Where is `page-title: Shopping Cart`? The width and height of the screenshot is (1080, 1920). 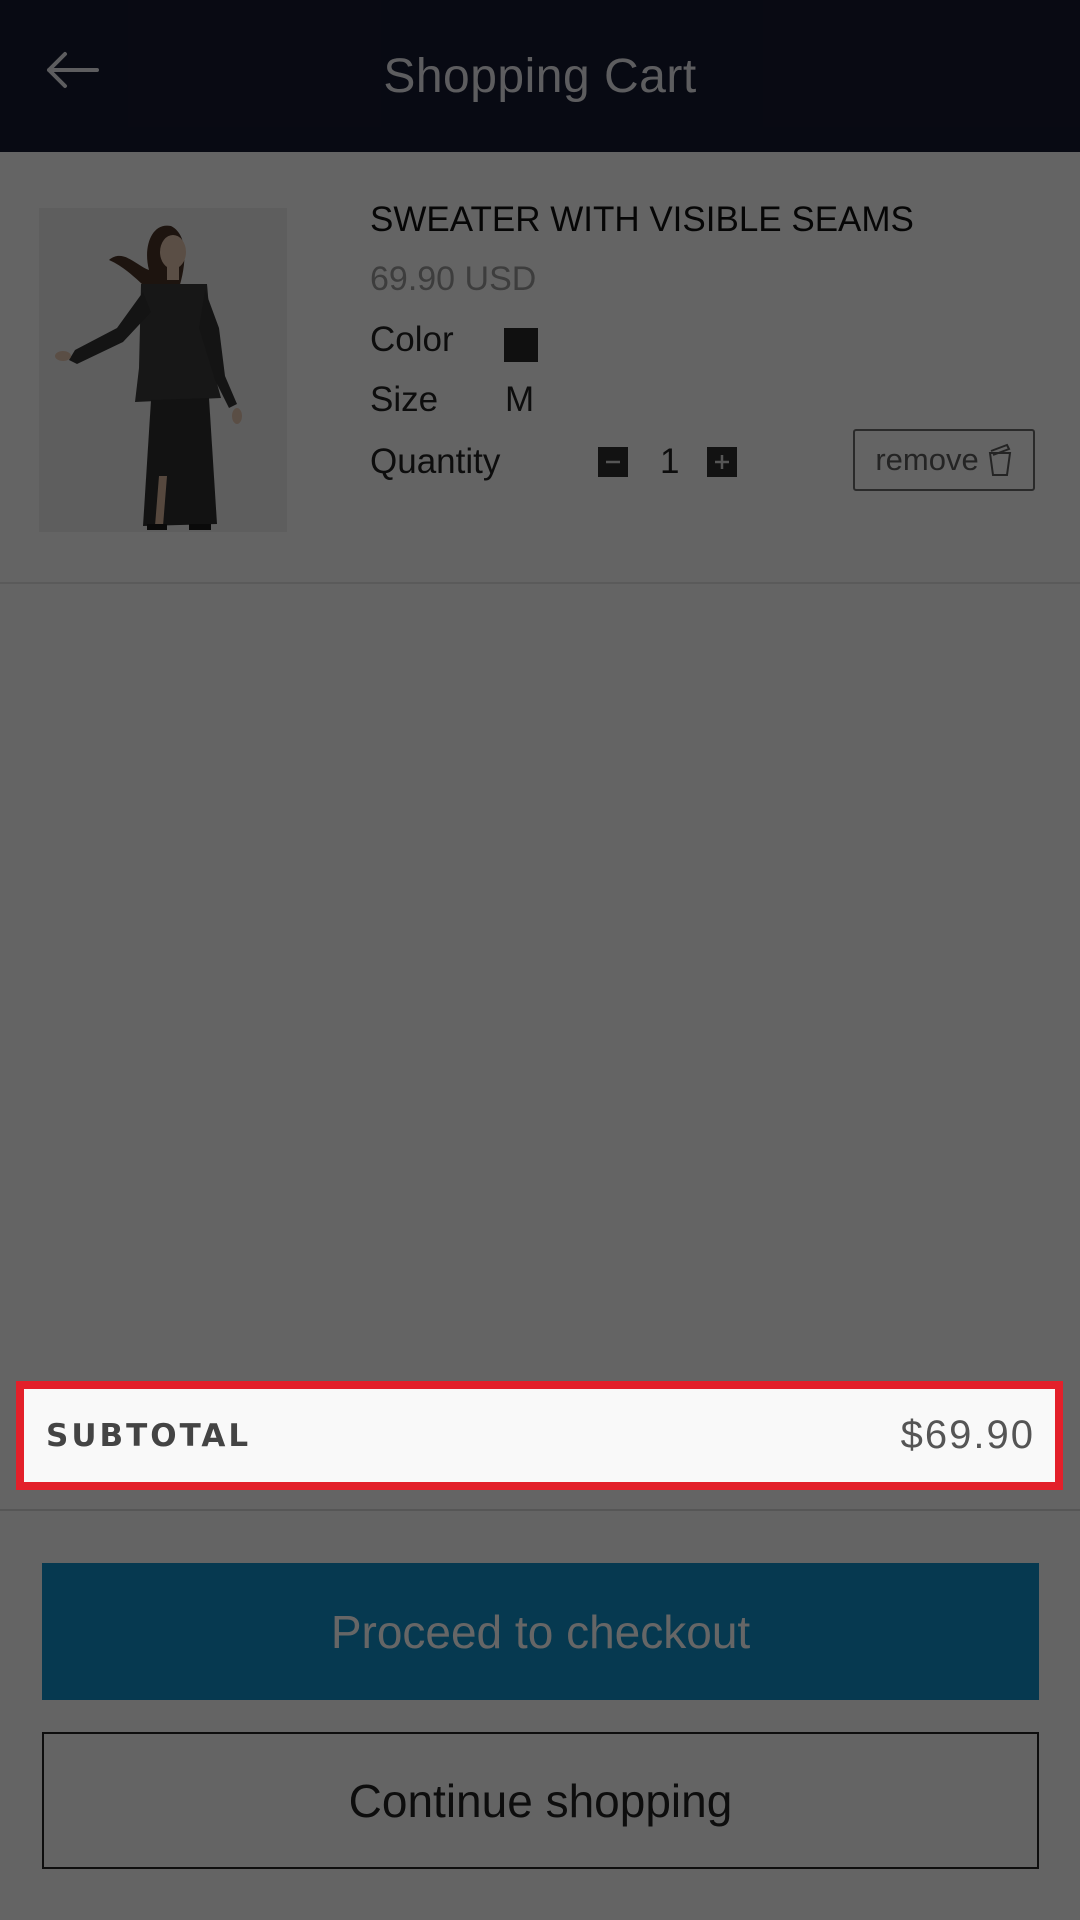 page-title: Shopping Cart is located at coordinates (540, 76).